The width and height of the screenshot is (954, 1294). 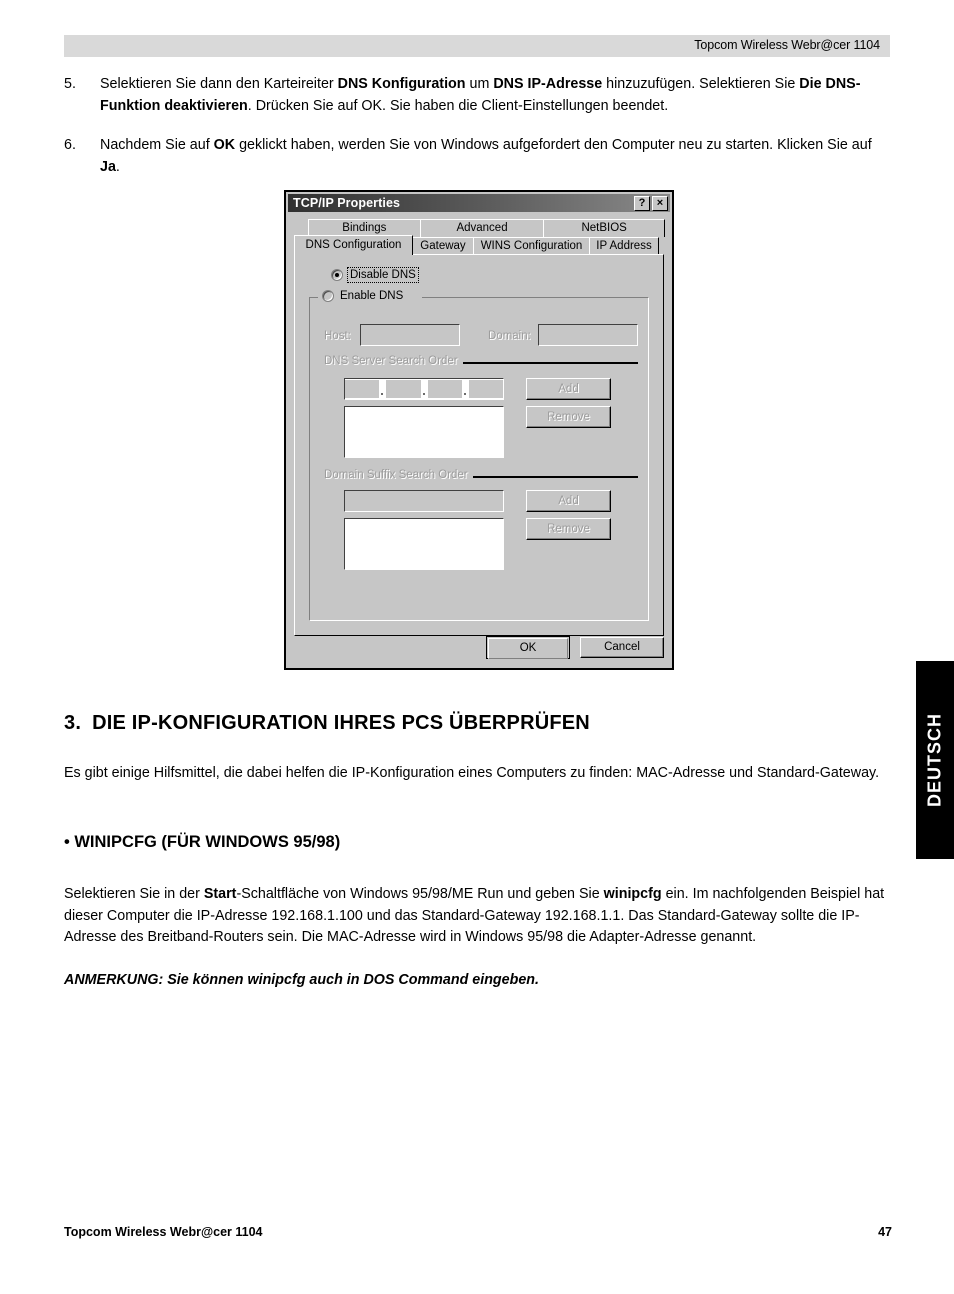 I want to click on domain-suffix-list, so click(x=424, y=544).